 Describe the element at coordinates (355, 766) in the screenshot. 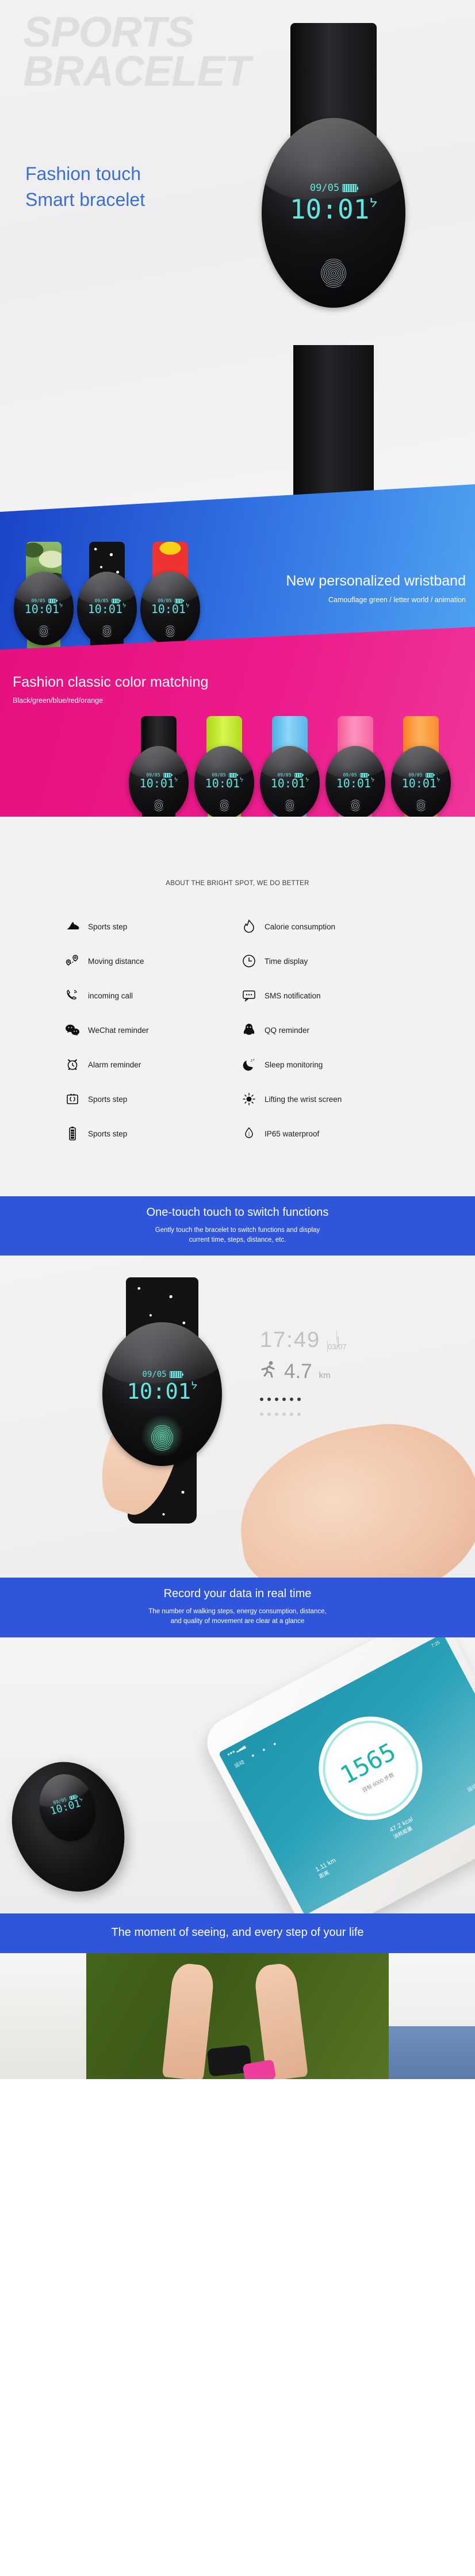

I see `watch-color-red: 09/05 10:01 ᔭ` at that location.